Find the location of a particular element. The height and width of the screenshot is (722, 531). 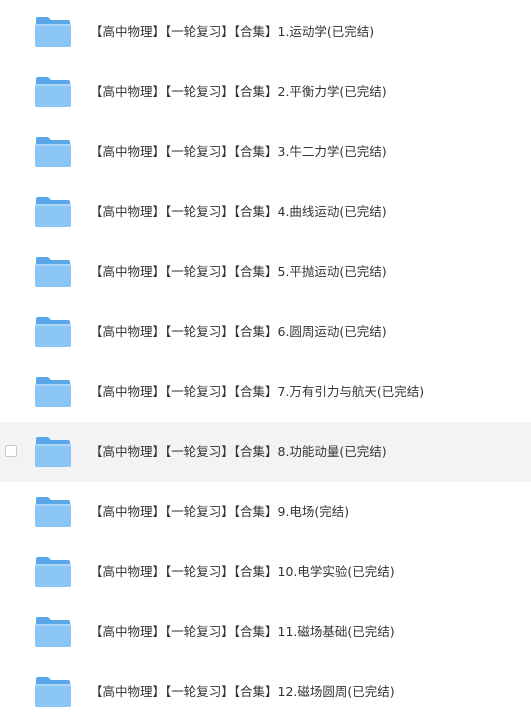

file-row: 【高中物理】【一轮复习】【合集】8.功能动量(已完结) is located at coordinates (265, 452).